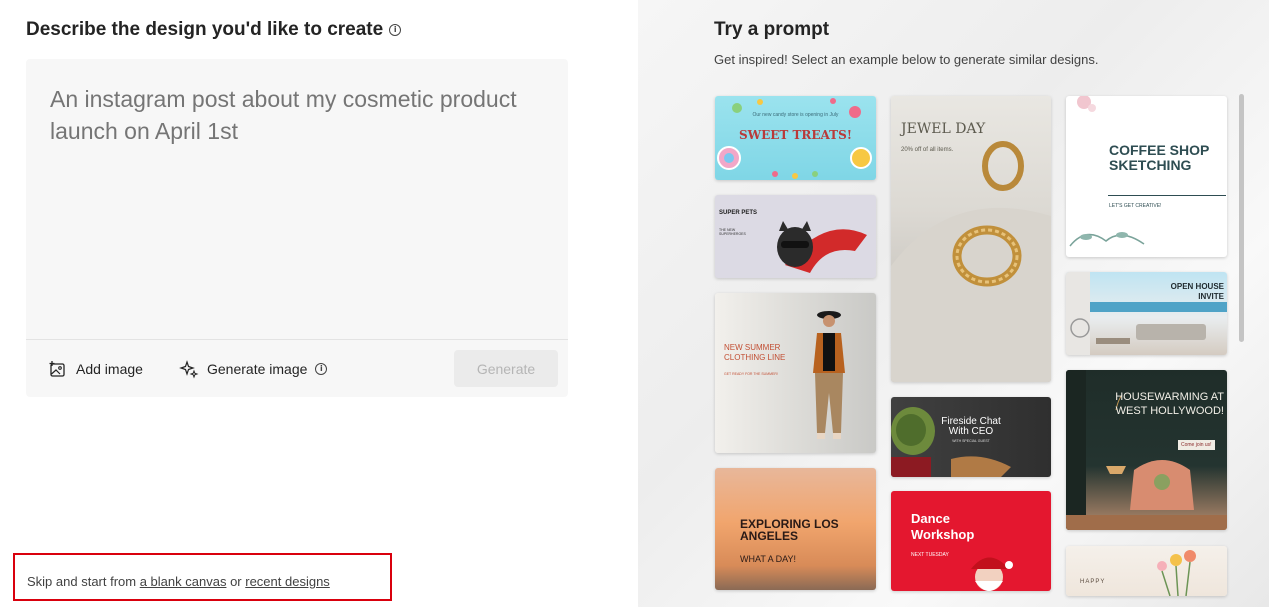 The image size is (1269, 607). What do you see at coordinates (83, 581) in the screenshot?
I see `skip-prefix: Skip and start from` at bounding box center [83, 581].